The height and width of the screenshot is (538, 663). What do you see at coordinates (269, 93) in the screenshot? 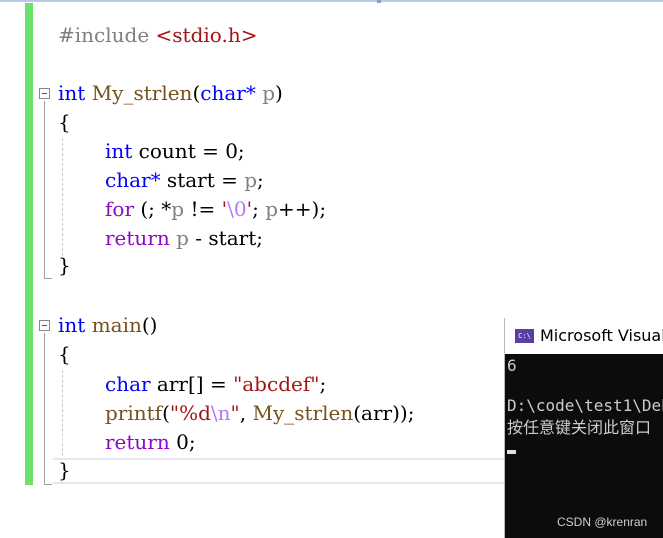
I see `param-name: p` at bounding box center [269, 93].